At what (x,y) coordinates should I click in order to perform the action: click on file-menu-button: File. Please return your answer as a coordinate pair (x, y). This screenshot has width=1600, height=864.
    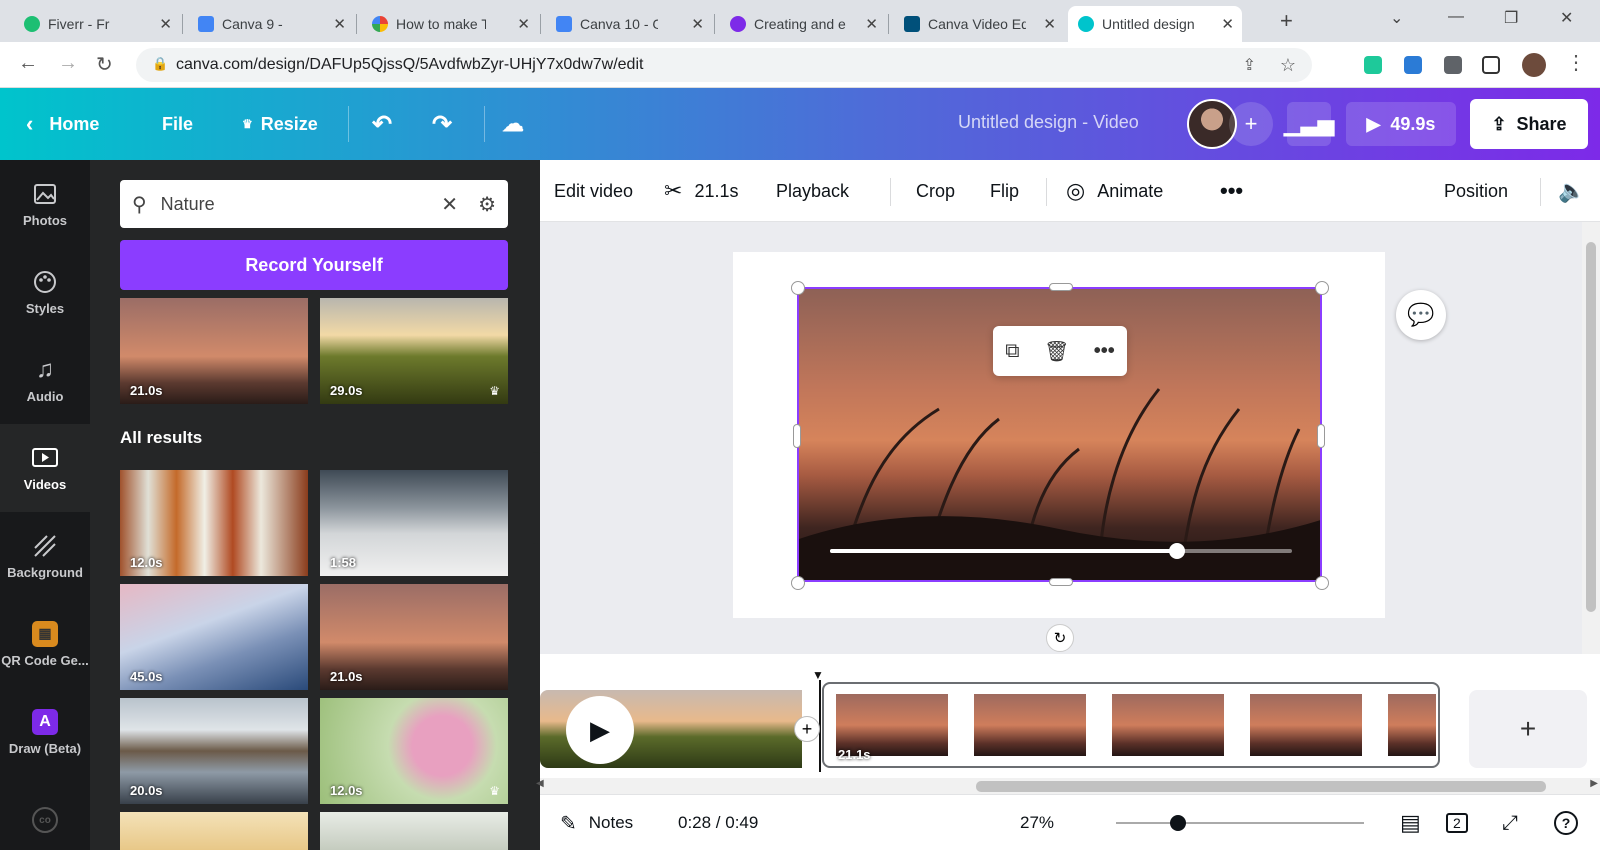
    Looking at the image, I should click on (177, 124).